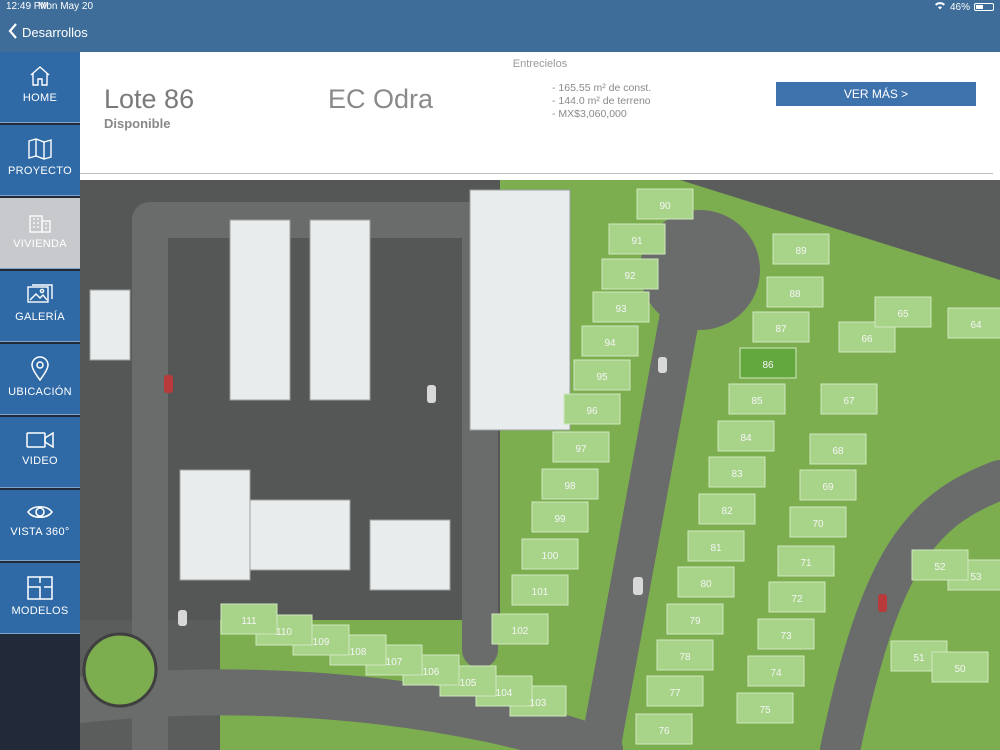 The image size is (1000, 750). I want to click on lot-label-96: 96, so click(592, 411).